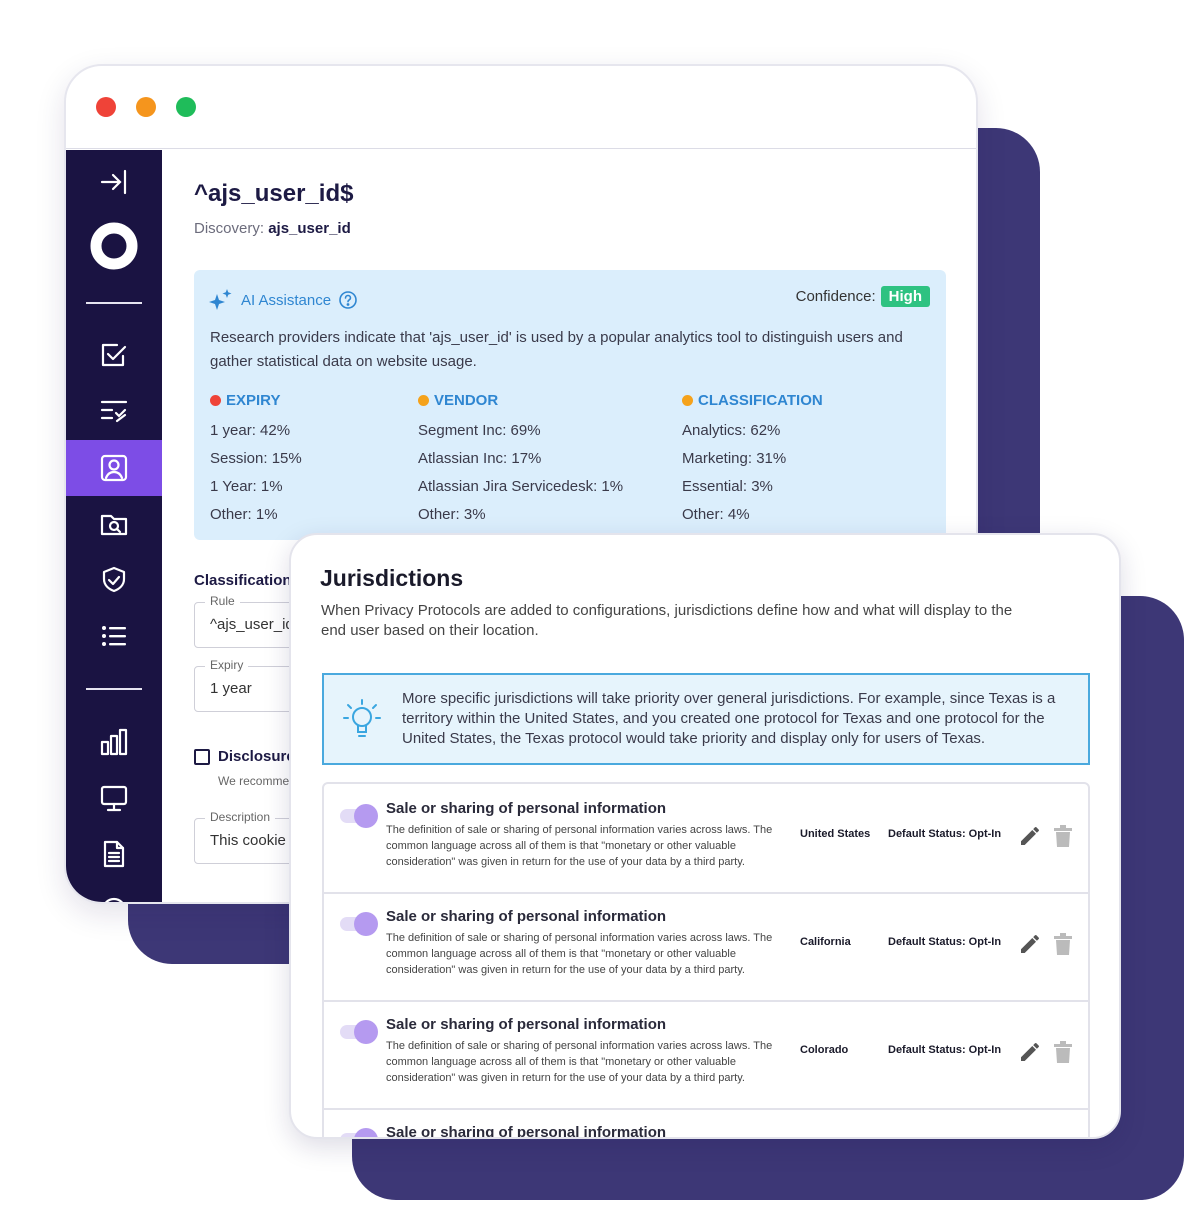 This screenshot has height=1216, width=1184. I want to click on window-titlebar, so click(521, 107).